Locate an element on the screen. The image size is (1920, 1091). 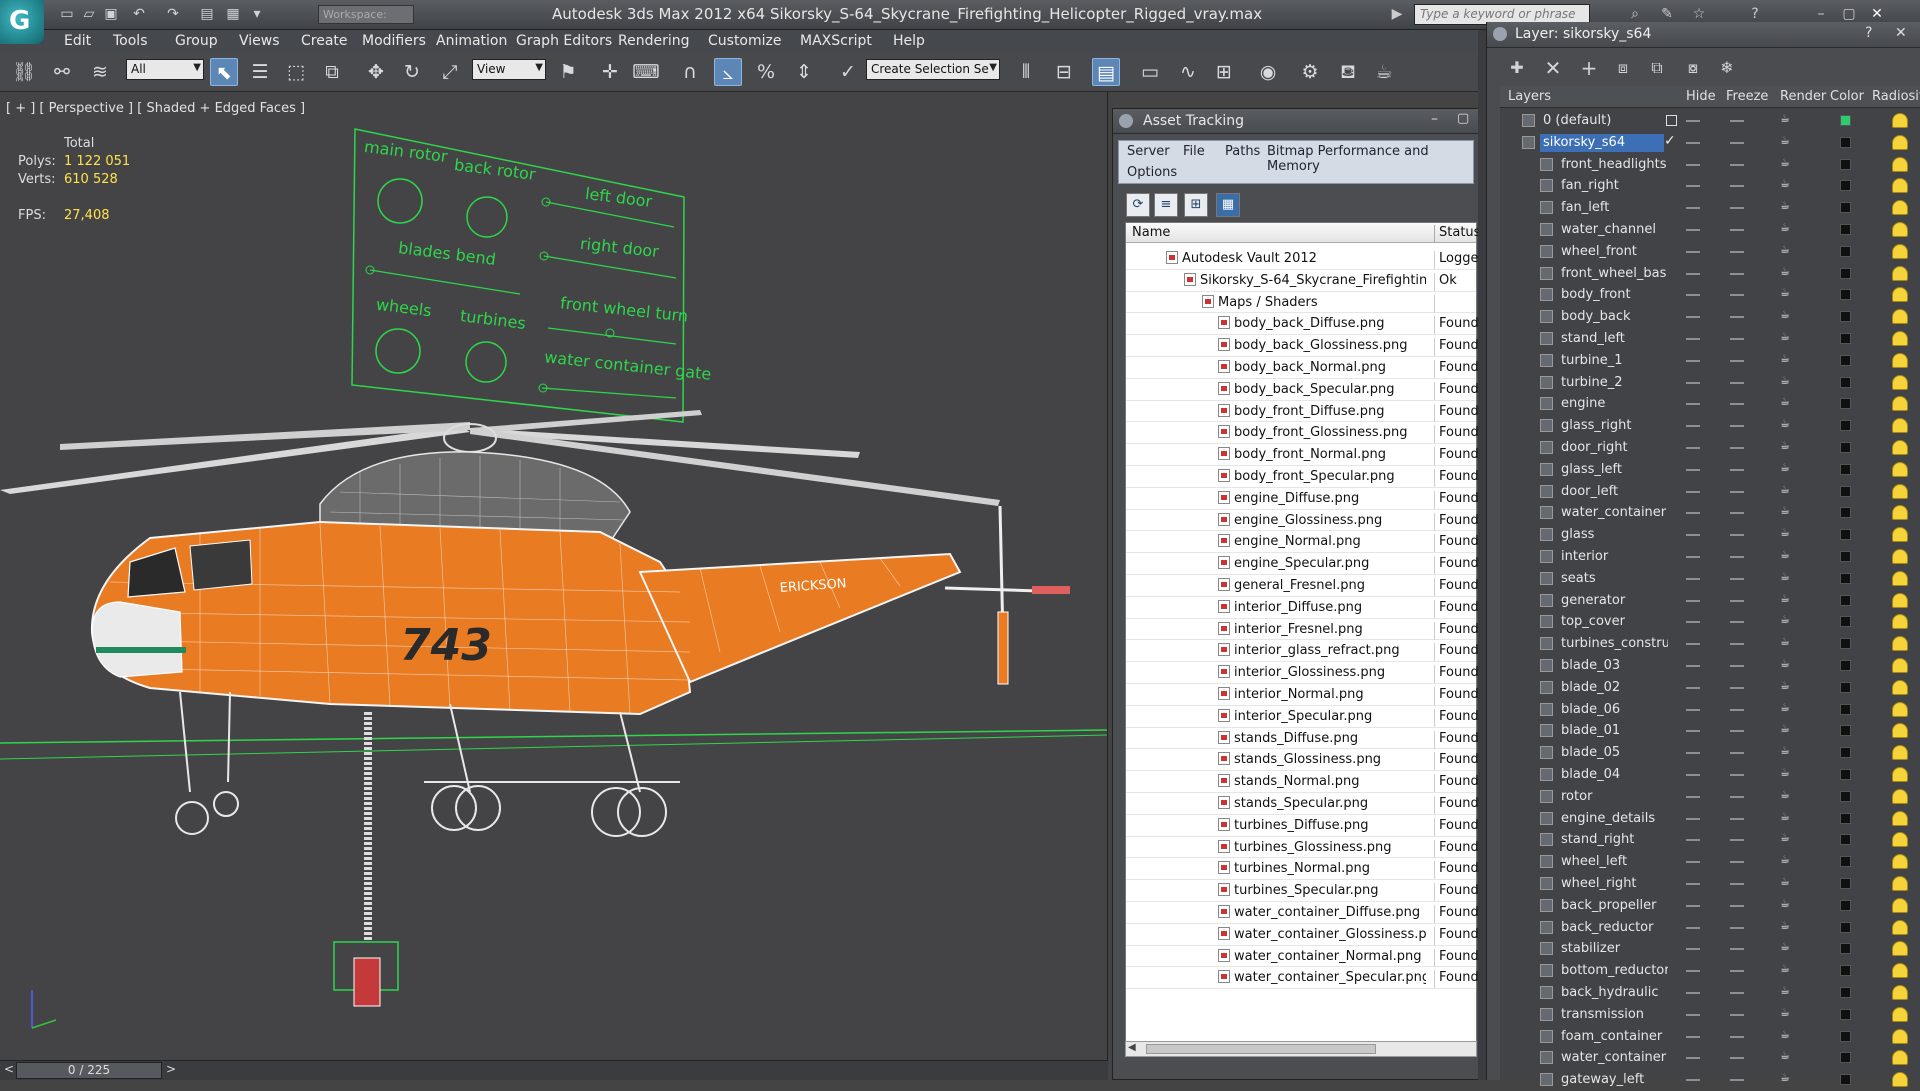
asset-vertical-scrollbar is located at coordinates (1482, 555).